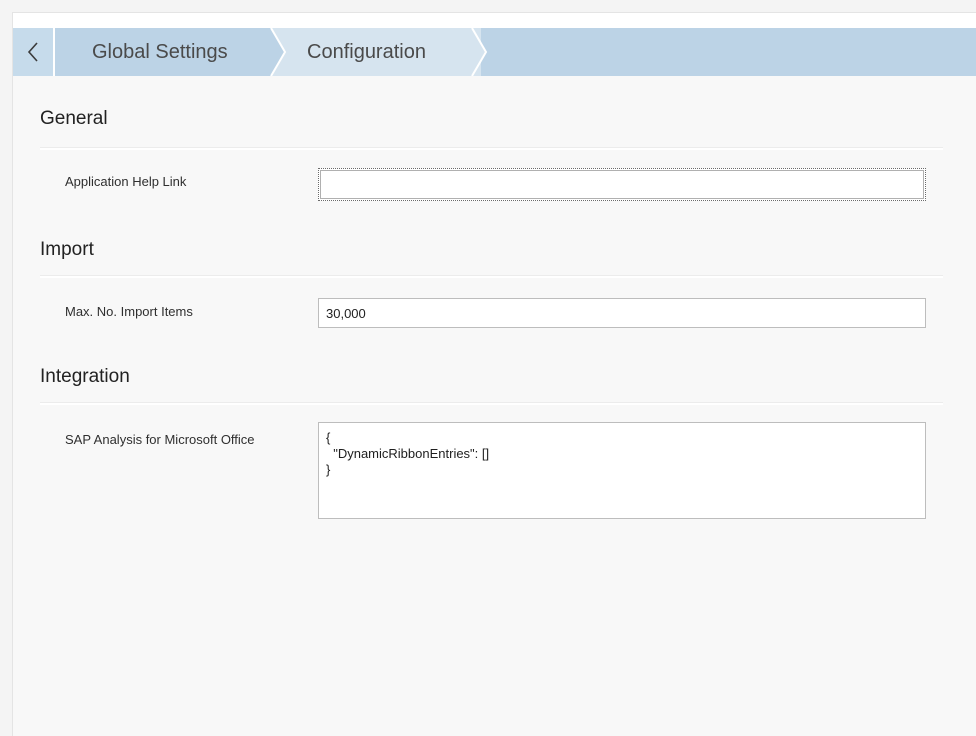  Describe the element at coordinates (494, 52) in the screenshot. I see `breadcrumb: Global Settings Configuration` at that location.